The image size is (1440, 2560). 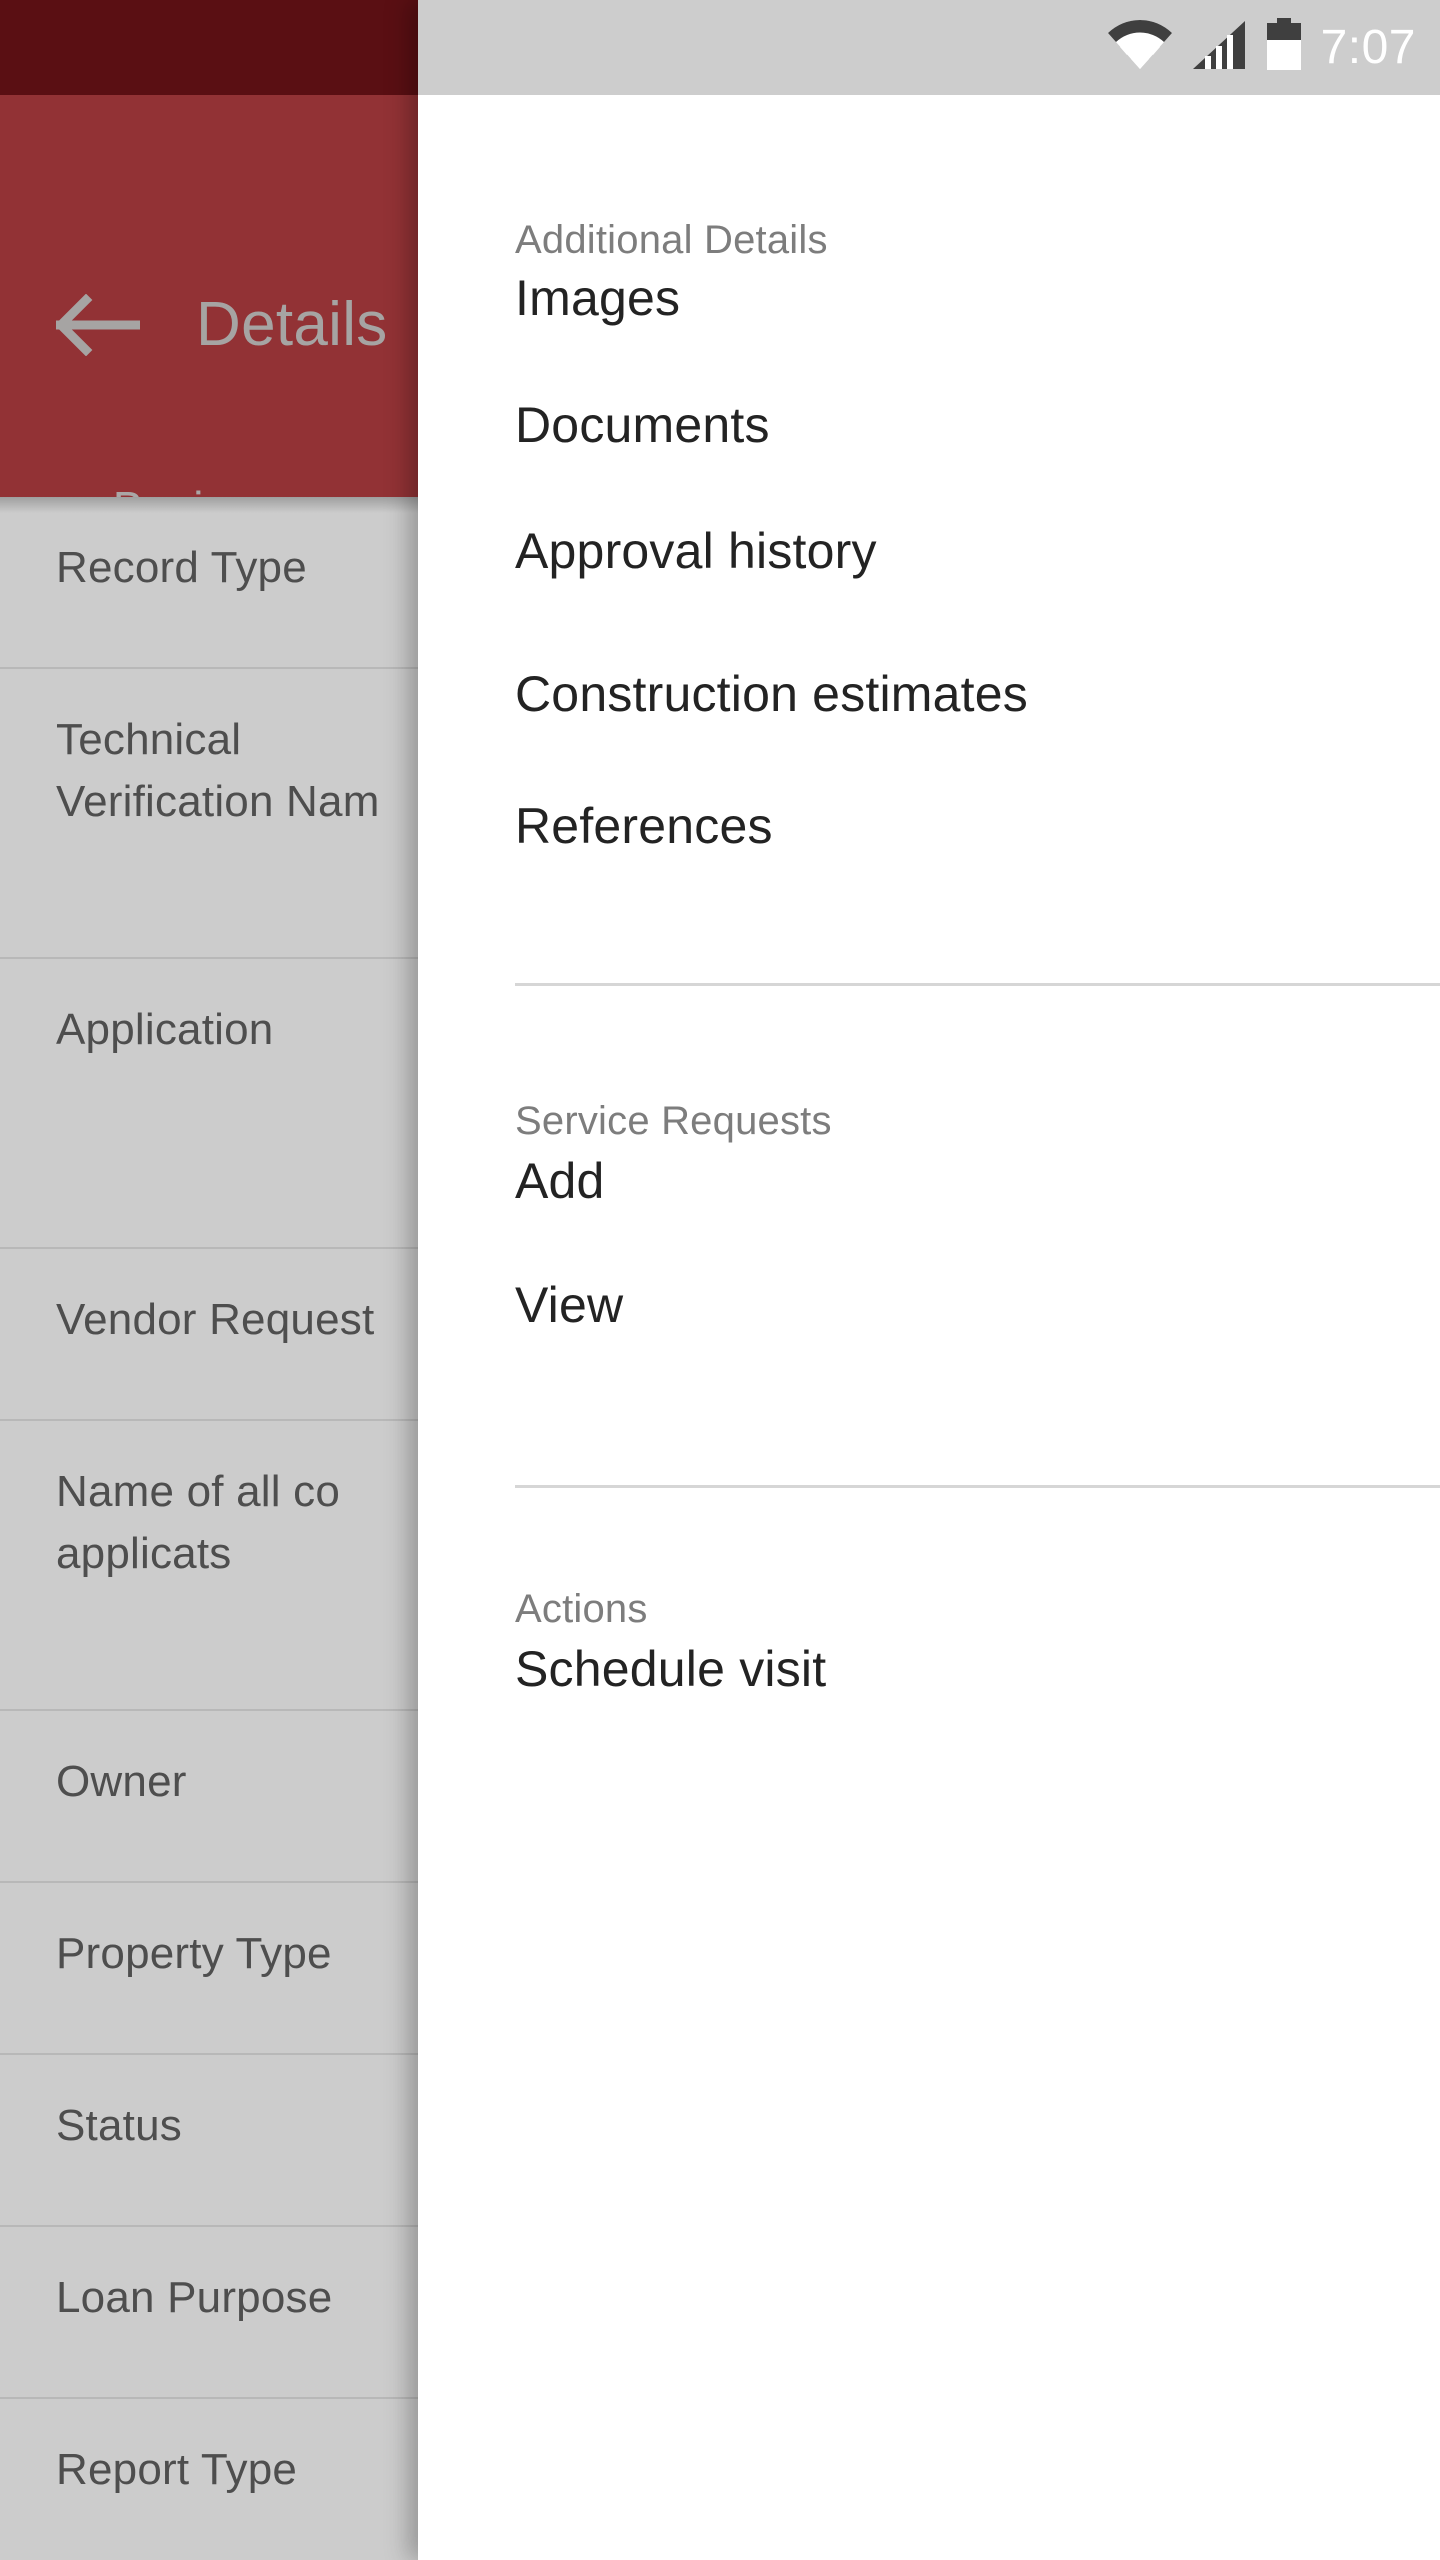 I want to click on table-row: Application, so click(x=209, y=1104).